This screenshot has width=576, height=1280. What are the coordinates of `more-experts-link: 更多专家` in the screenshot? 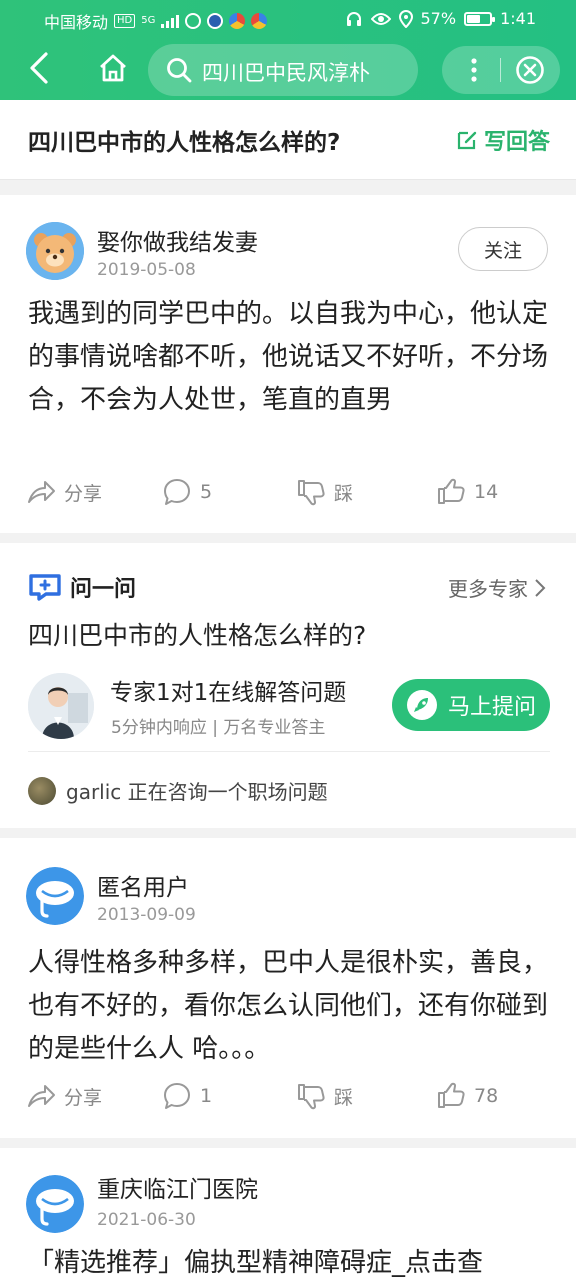 It's located at (497, 587).